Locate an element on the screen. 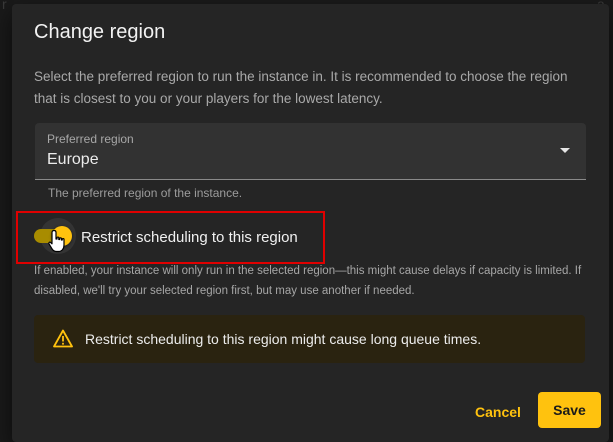 The width and height of the screenshot is (613, 442). background-text-fragment: r is located at coordinates (4, 6).